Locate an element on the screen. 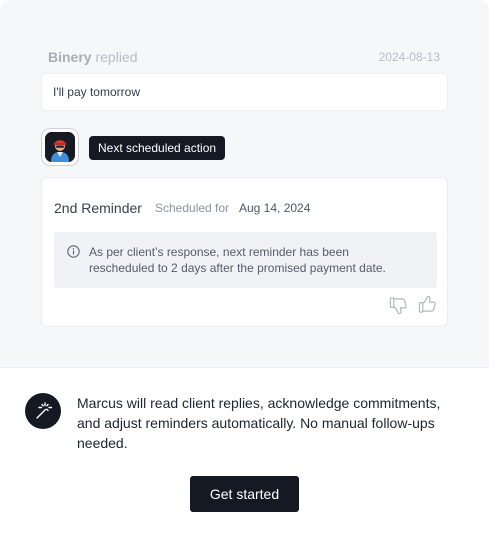 This screenshot has height=536, width=489. agent-avatar is located at coordinates (60, 147).